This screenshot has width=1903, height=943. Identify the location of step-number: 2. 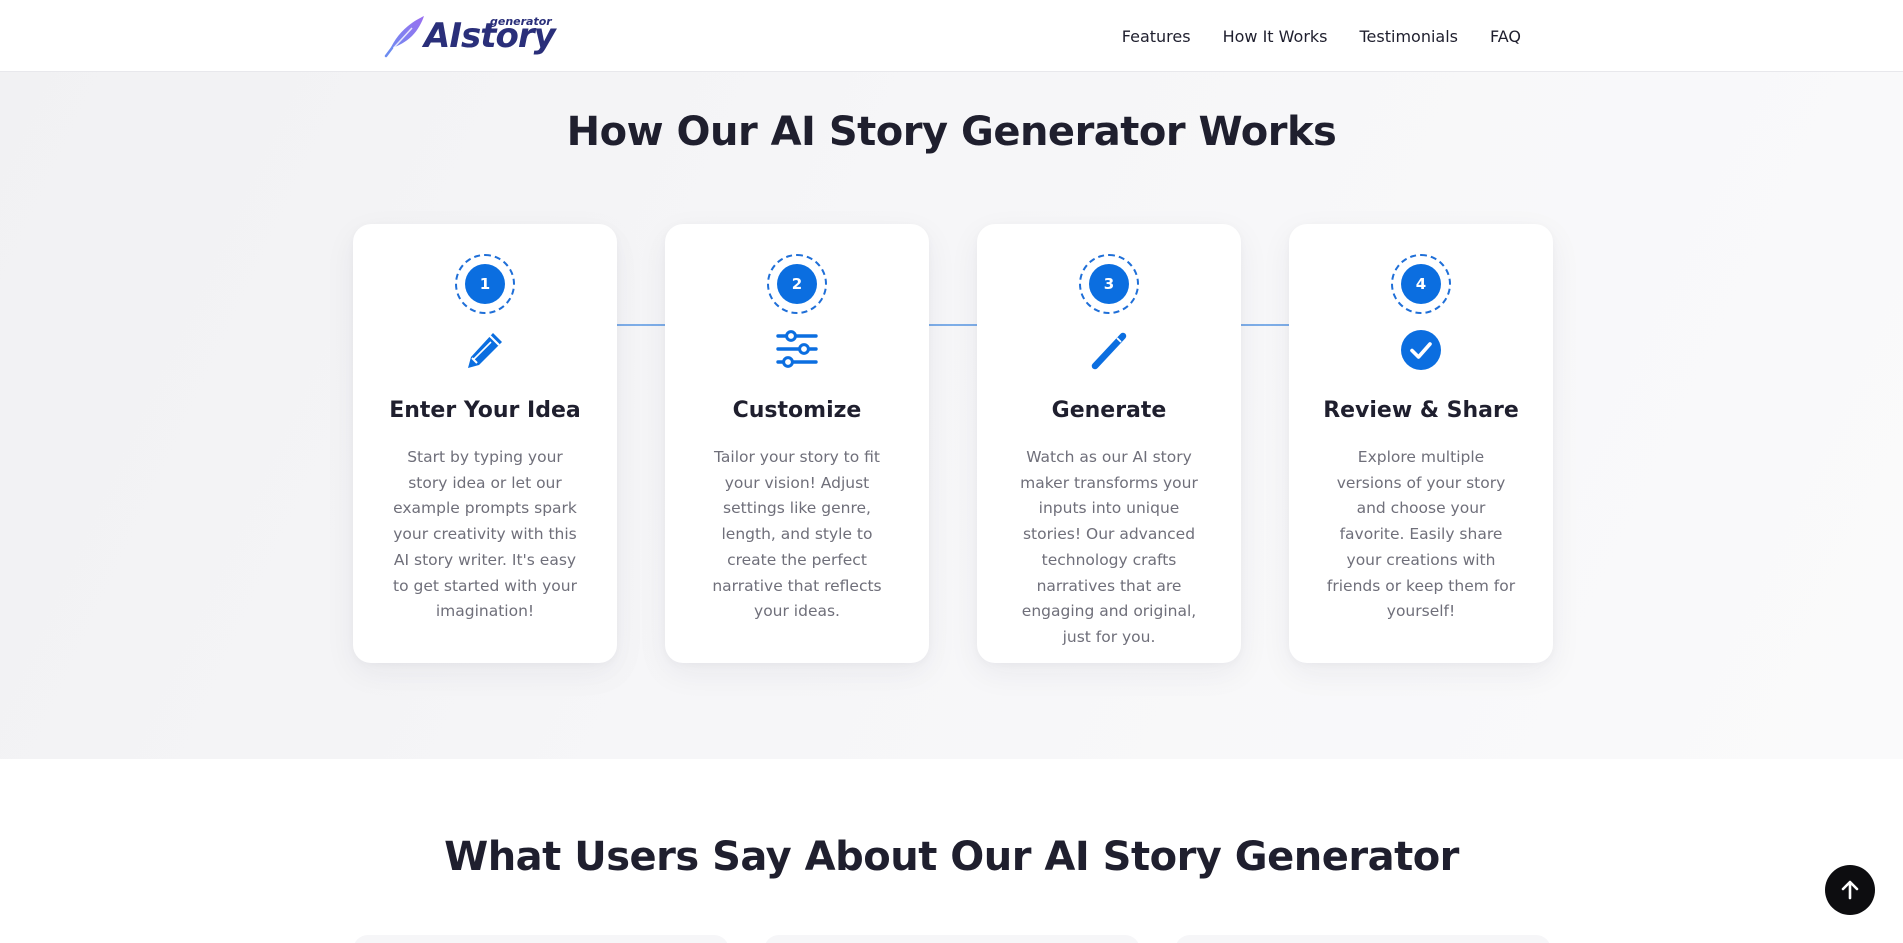
(797, 284).